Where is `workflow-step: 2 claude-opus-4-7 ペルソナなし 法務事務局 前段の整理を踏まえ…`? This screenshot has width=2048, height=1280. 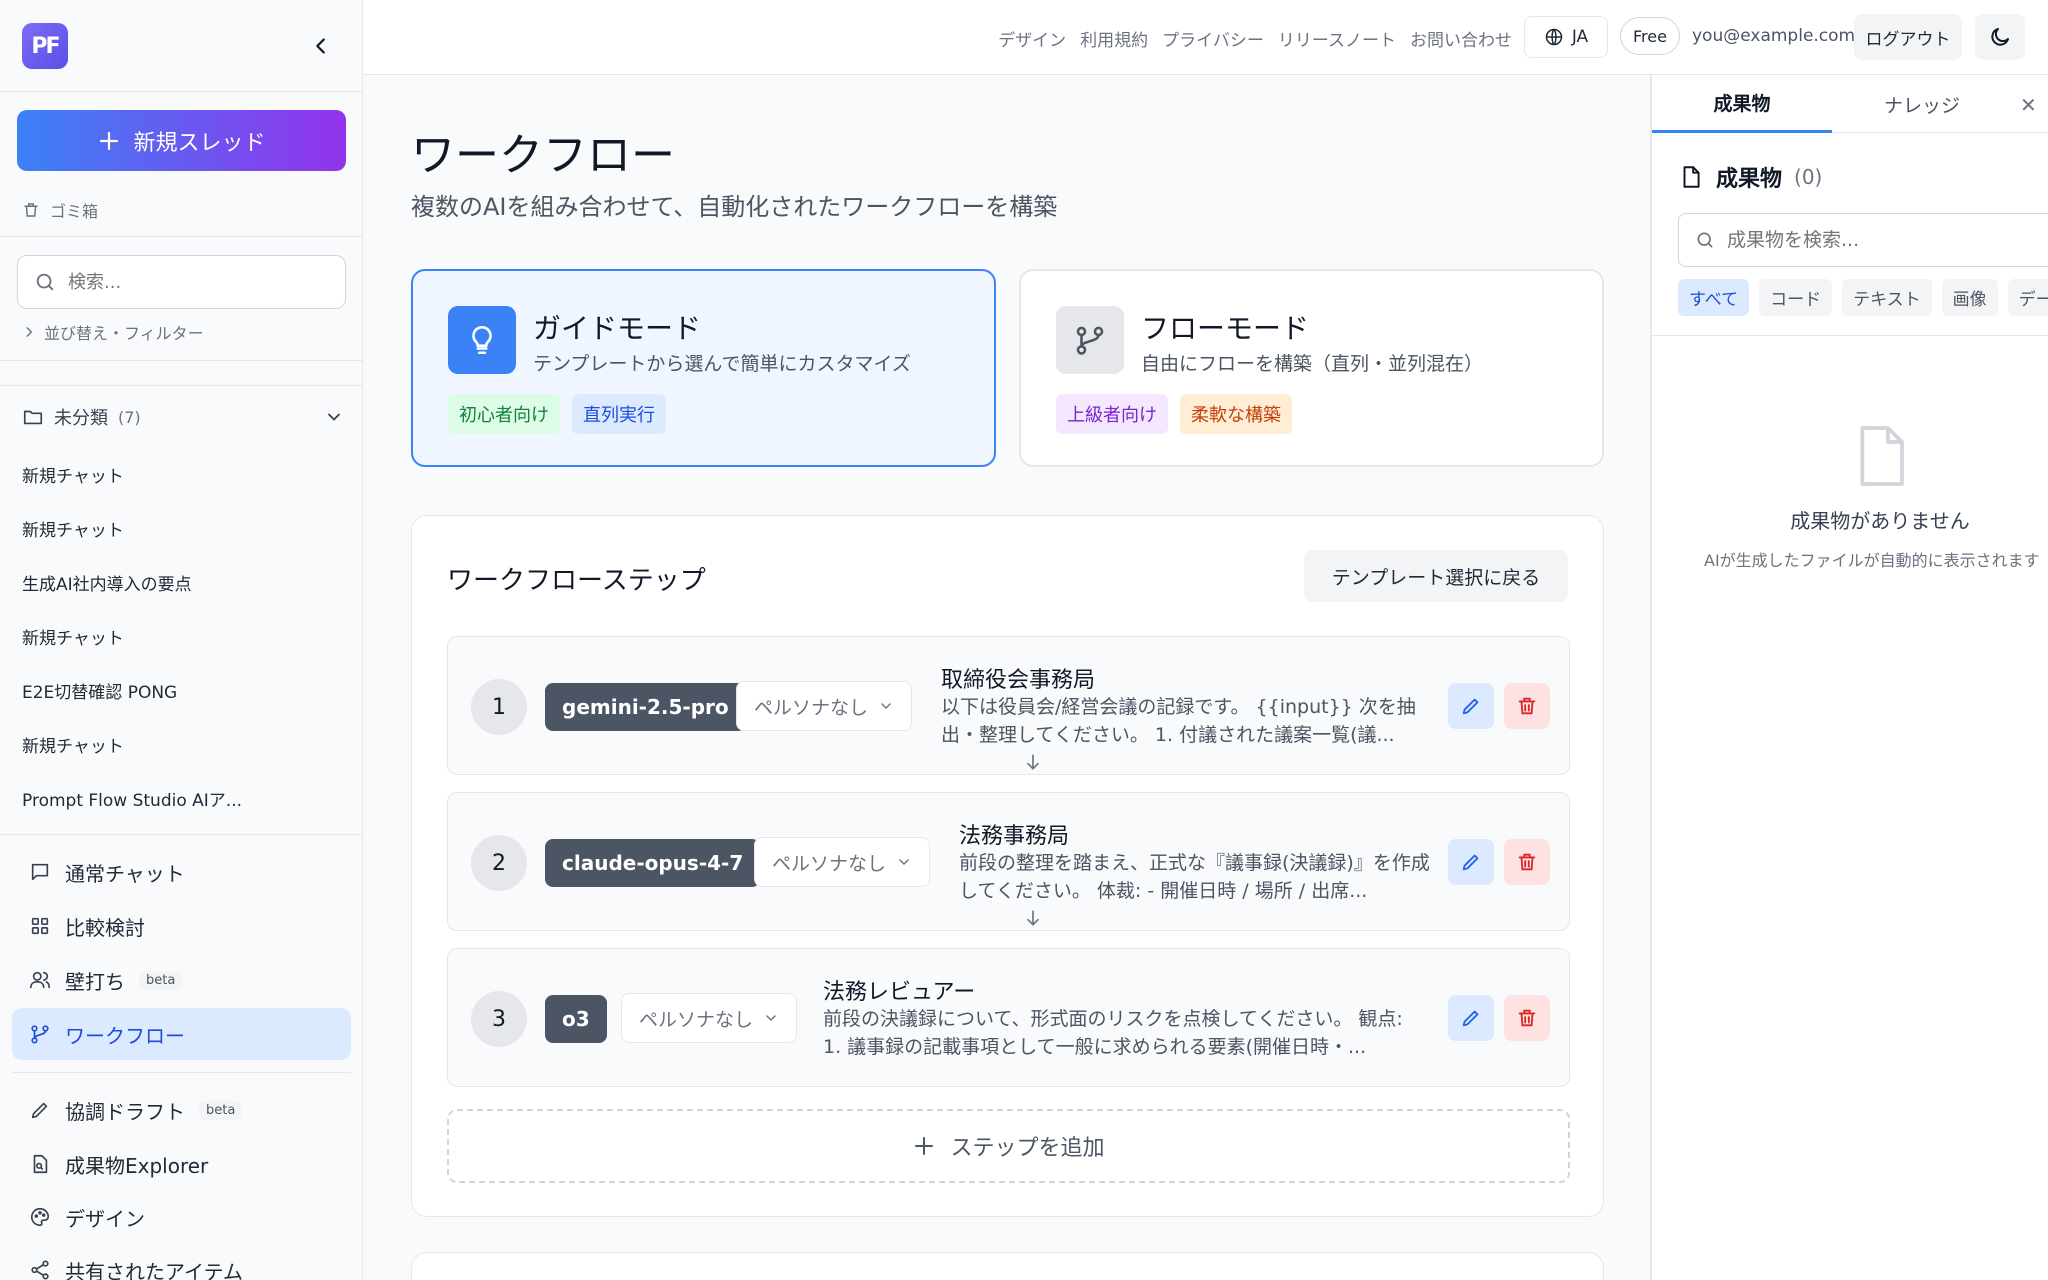 workflow-step: 2 claude-opus-4-7 ペルソナなし 法務事務局 前段の整理を踏まえ… is located at coordinates (1008, 861).